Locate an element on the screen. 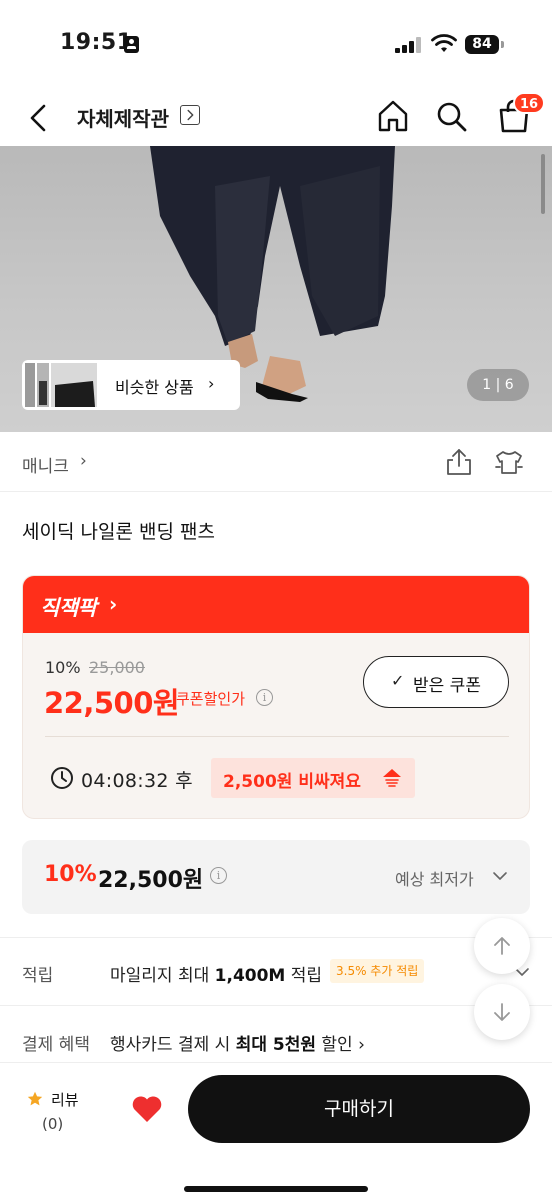  scroll-down-button is located at coordinates (502, 1012).